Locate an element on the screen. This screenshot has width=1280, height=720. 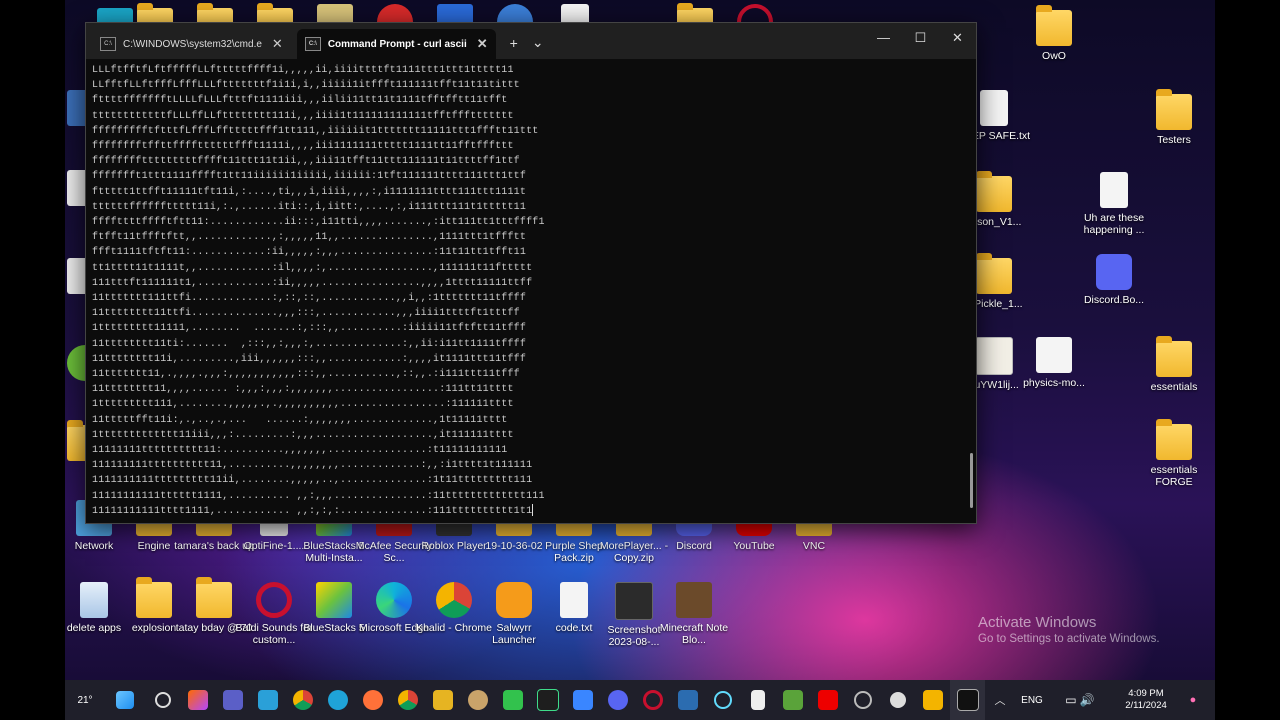
settings-app-icon is located at coordinates (687, 700).